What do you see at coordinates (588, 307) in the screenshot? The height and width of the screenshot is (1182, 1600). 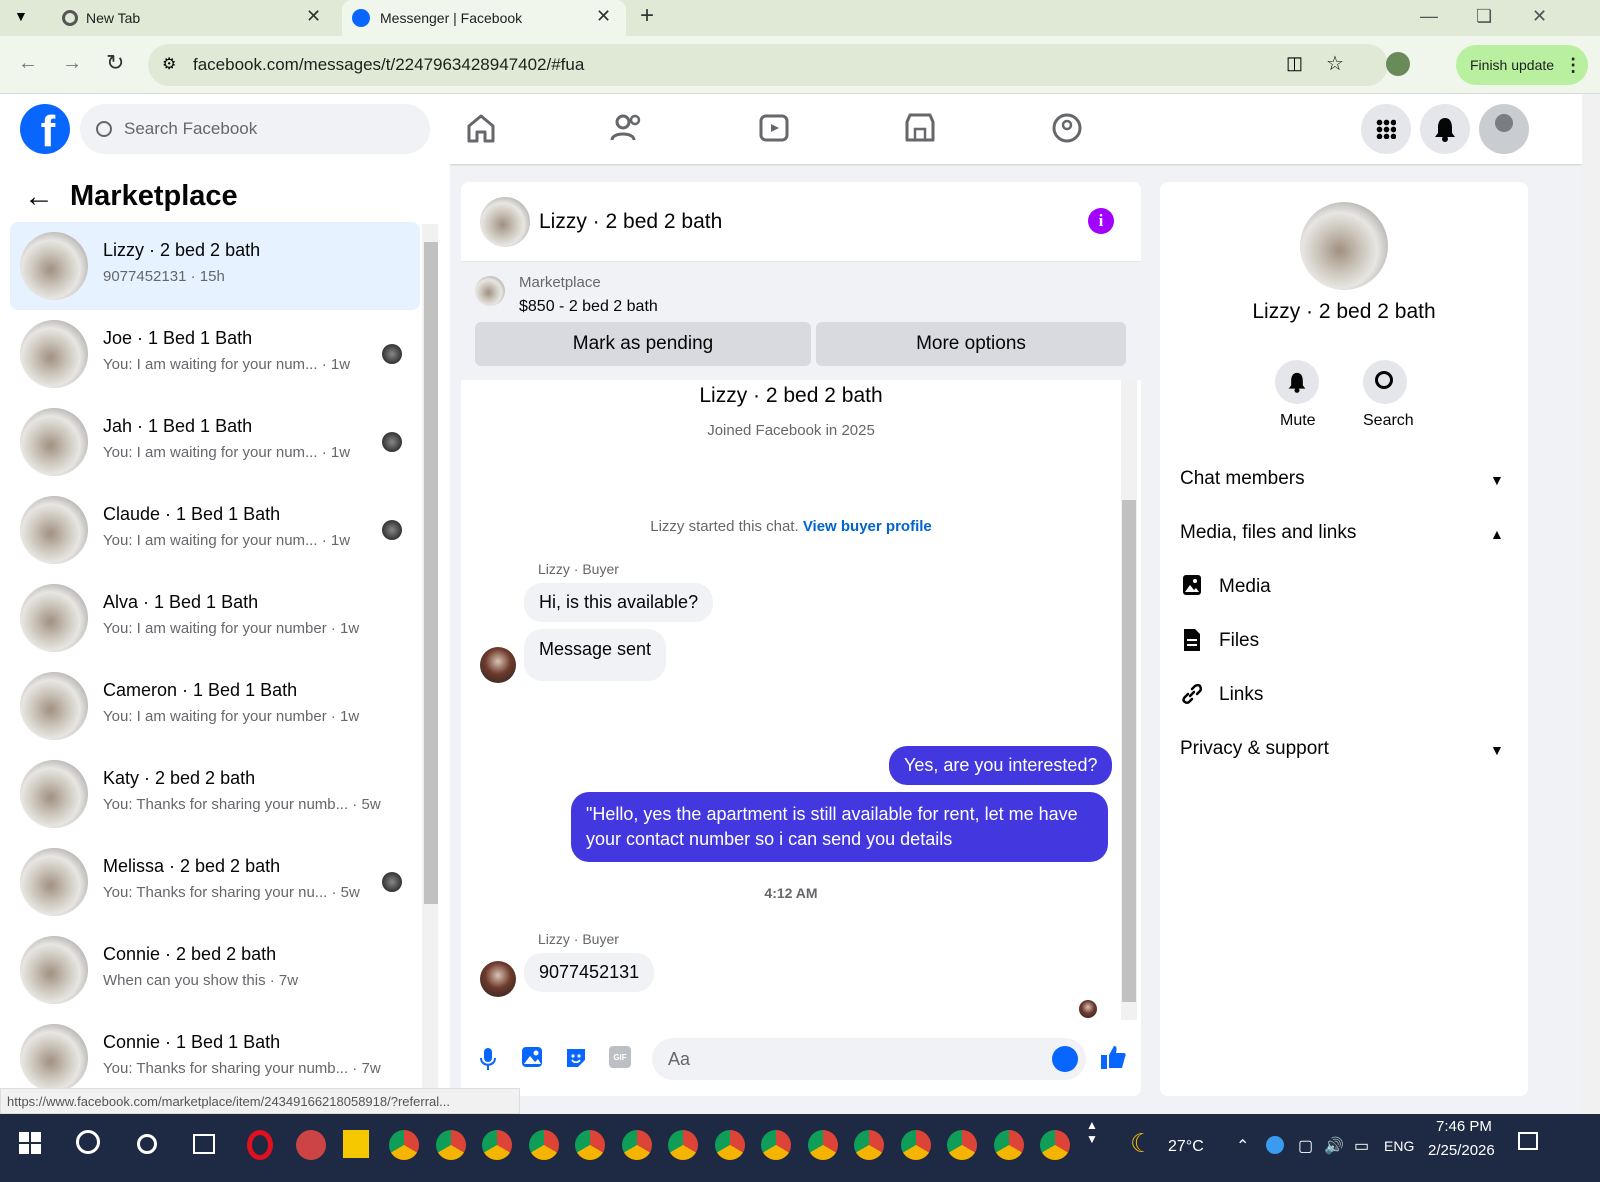 I see `listing-price: $850 - 2 bed 2 bath` at bounding box center [588, 307].